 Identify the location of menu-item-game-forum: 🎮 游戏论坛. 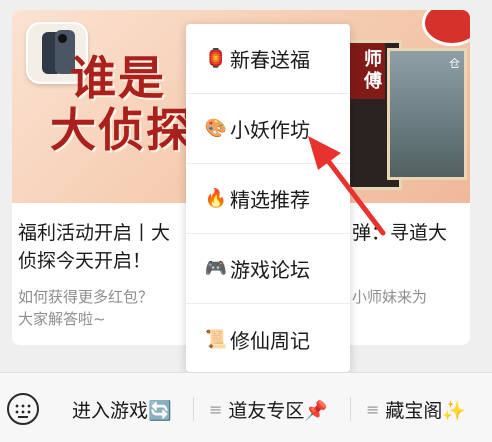
(268, 269).